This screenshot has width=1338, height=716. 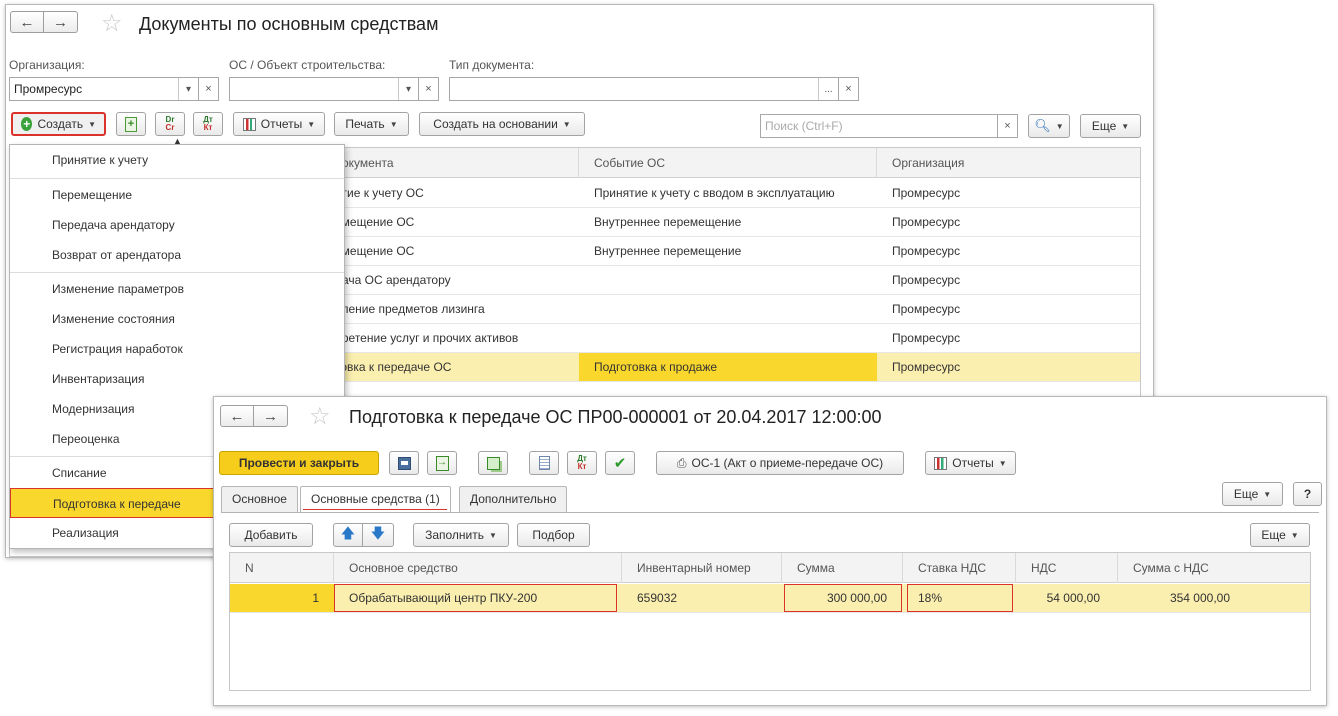 I want to click on grid-more-button: Еще ▼, so click(x=1280, y=535).